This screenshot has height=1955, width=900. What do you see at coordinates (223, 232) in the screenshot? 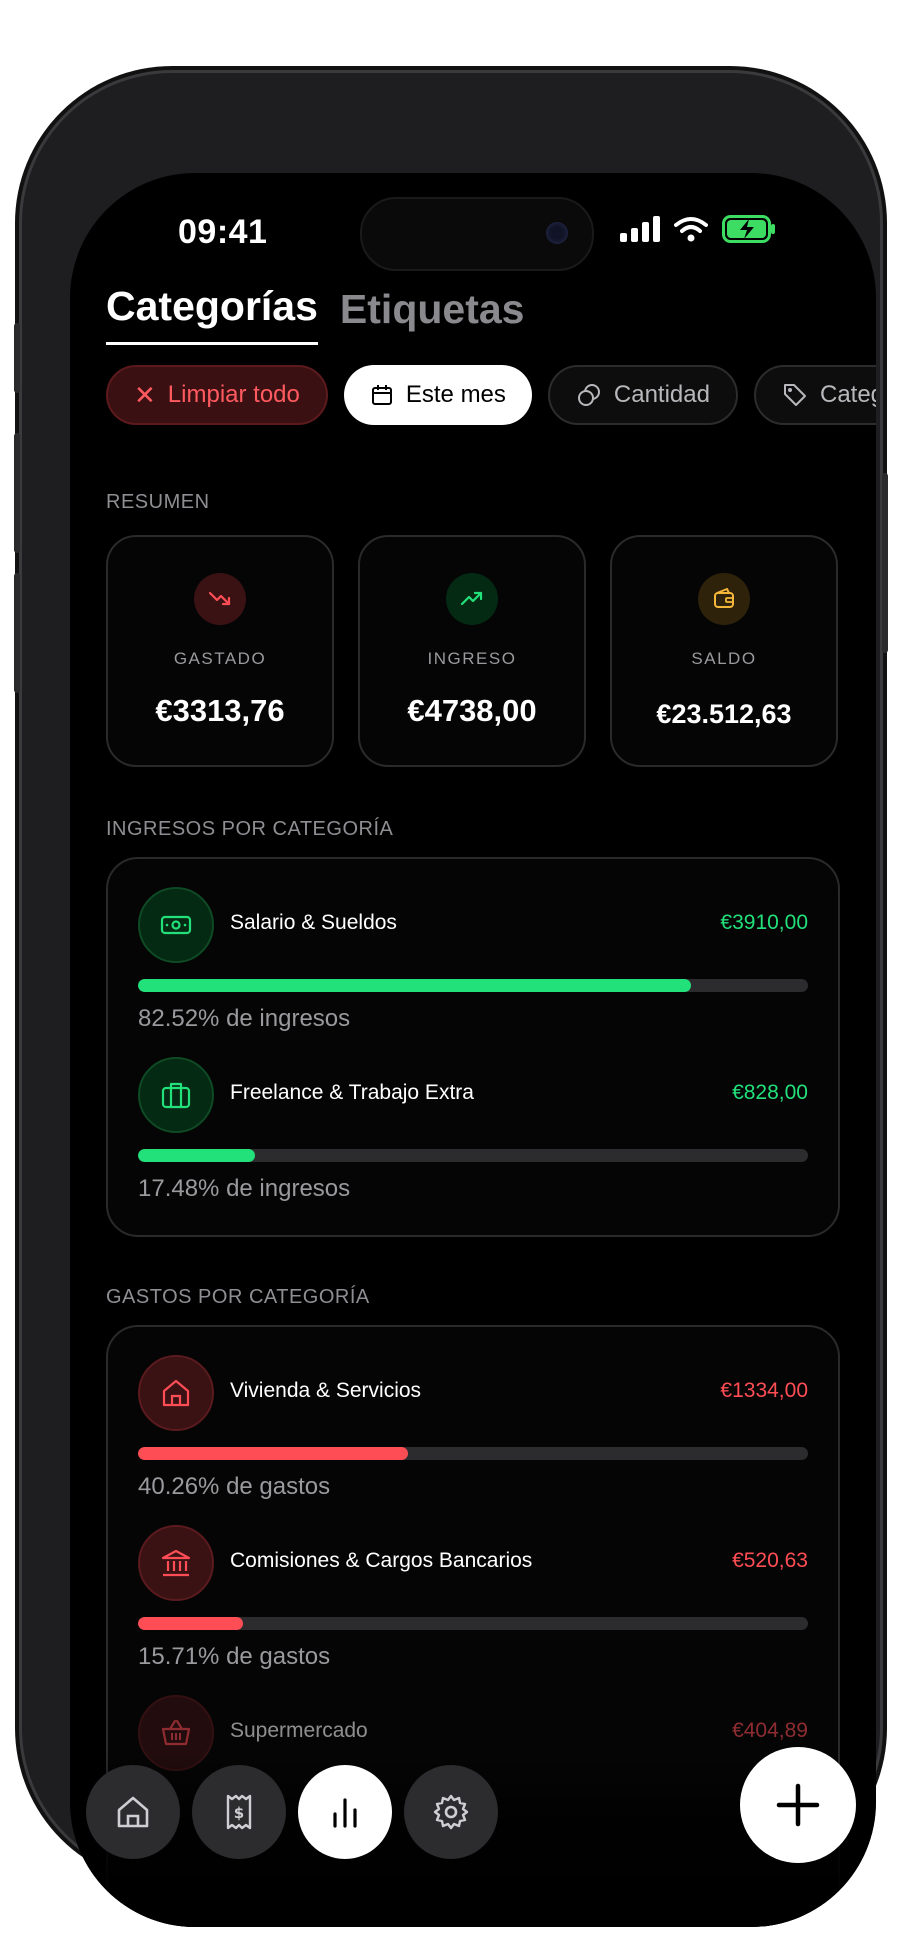
I see `status-time: 09:41` at bounding box center [223, 232].